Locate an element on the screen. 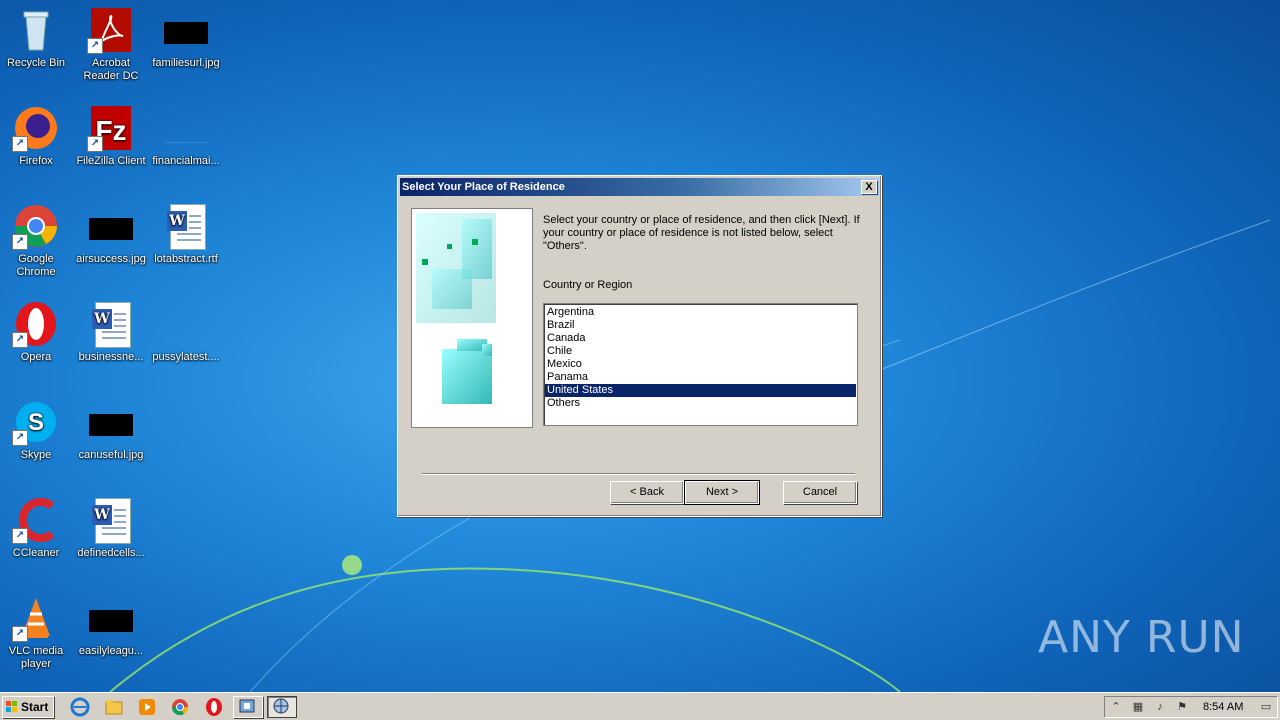 This screenshot has width=1280, height=720. opera-taskbar-icon is located at coordinates (214, 707).